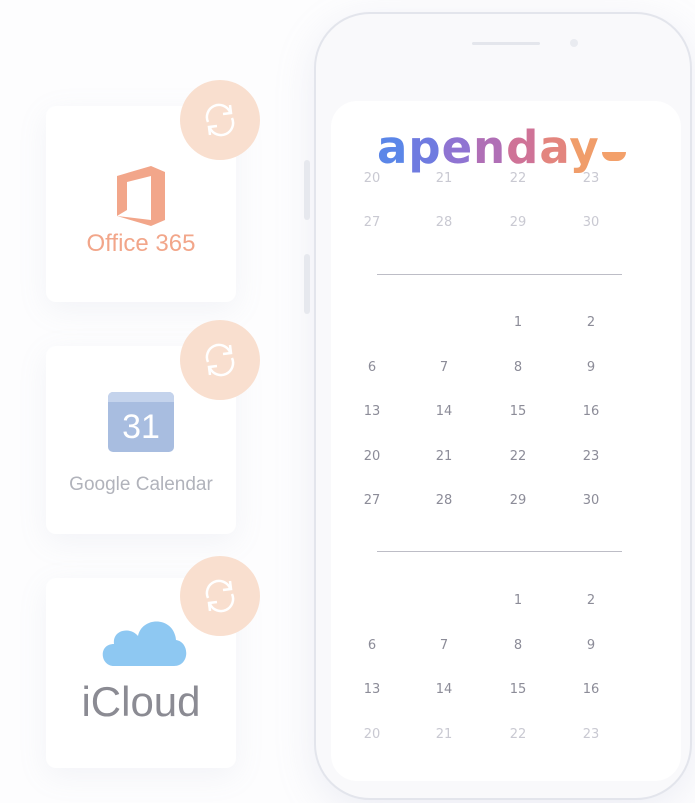 The image size is (695, 803). I want to click on office-365-icon, so click(141, 196).